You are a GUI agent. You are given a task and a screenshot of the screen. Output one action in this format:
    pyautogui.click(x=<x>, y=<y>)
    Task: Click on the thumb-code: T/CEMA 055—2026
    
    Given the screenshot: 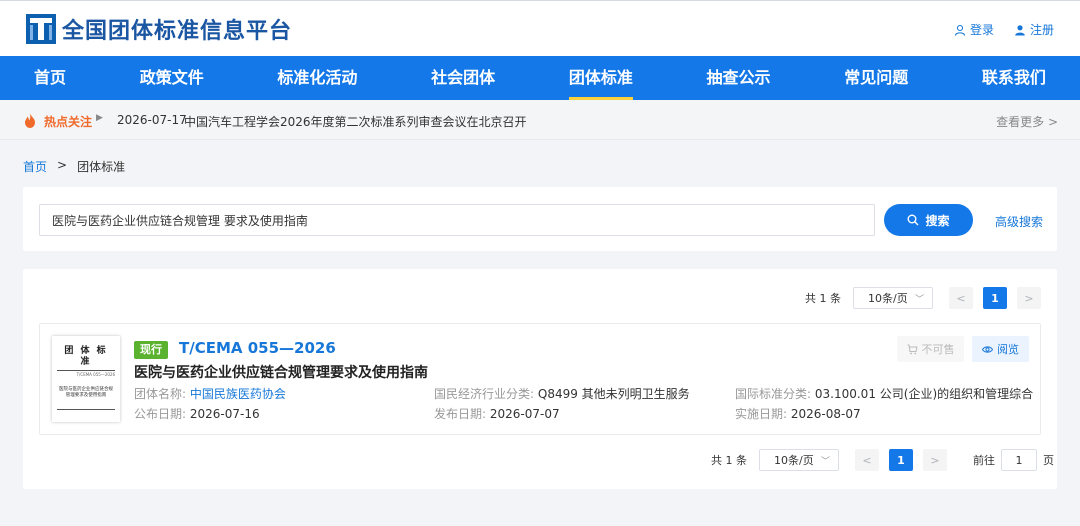 What is the action you would take?
    pyautogui.click(x=95, y=374)
    